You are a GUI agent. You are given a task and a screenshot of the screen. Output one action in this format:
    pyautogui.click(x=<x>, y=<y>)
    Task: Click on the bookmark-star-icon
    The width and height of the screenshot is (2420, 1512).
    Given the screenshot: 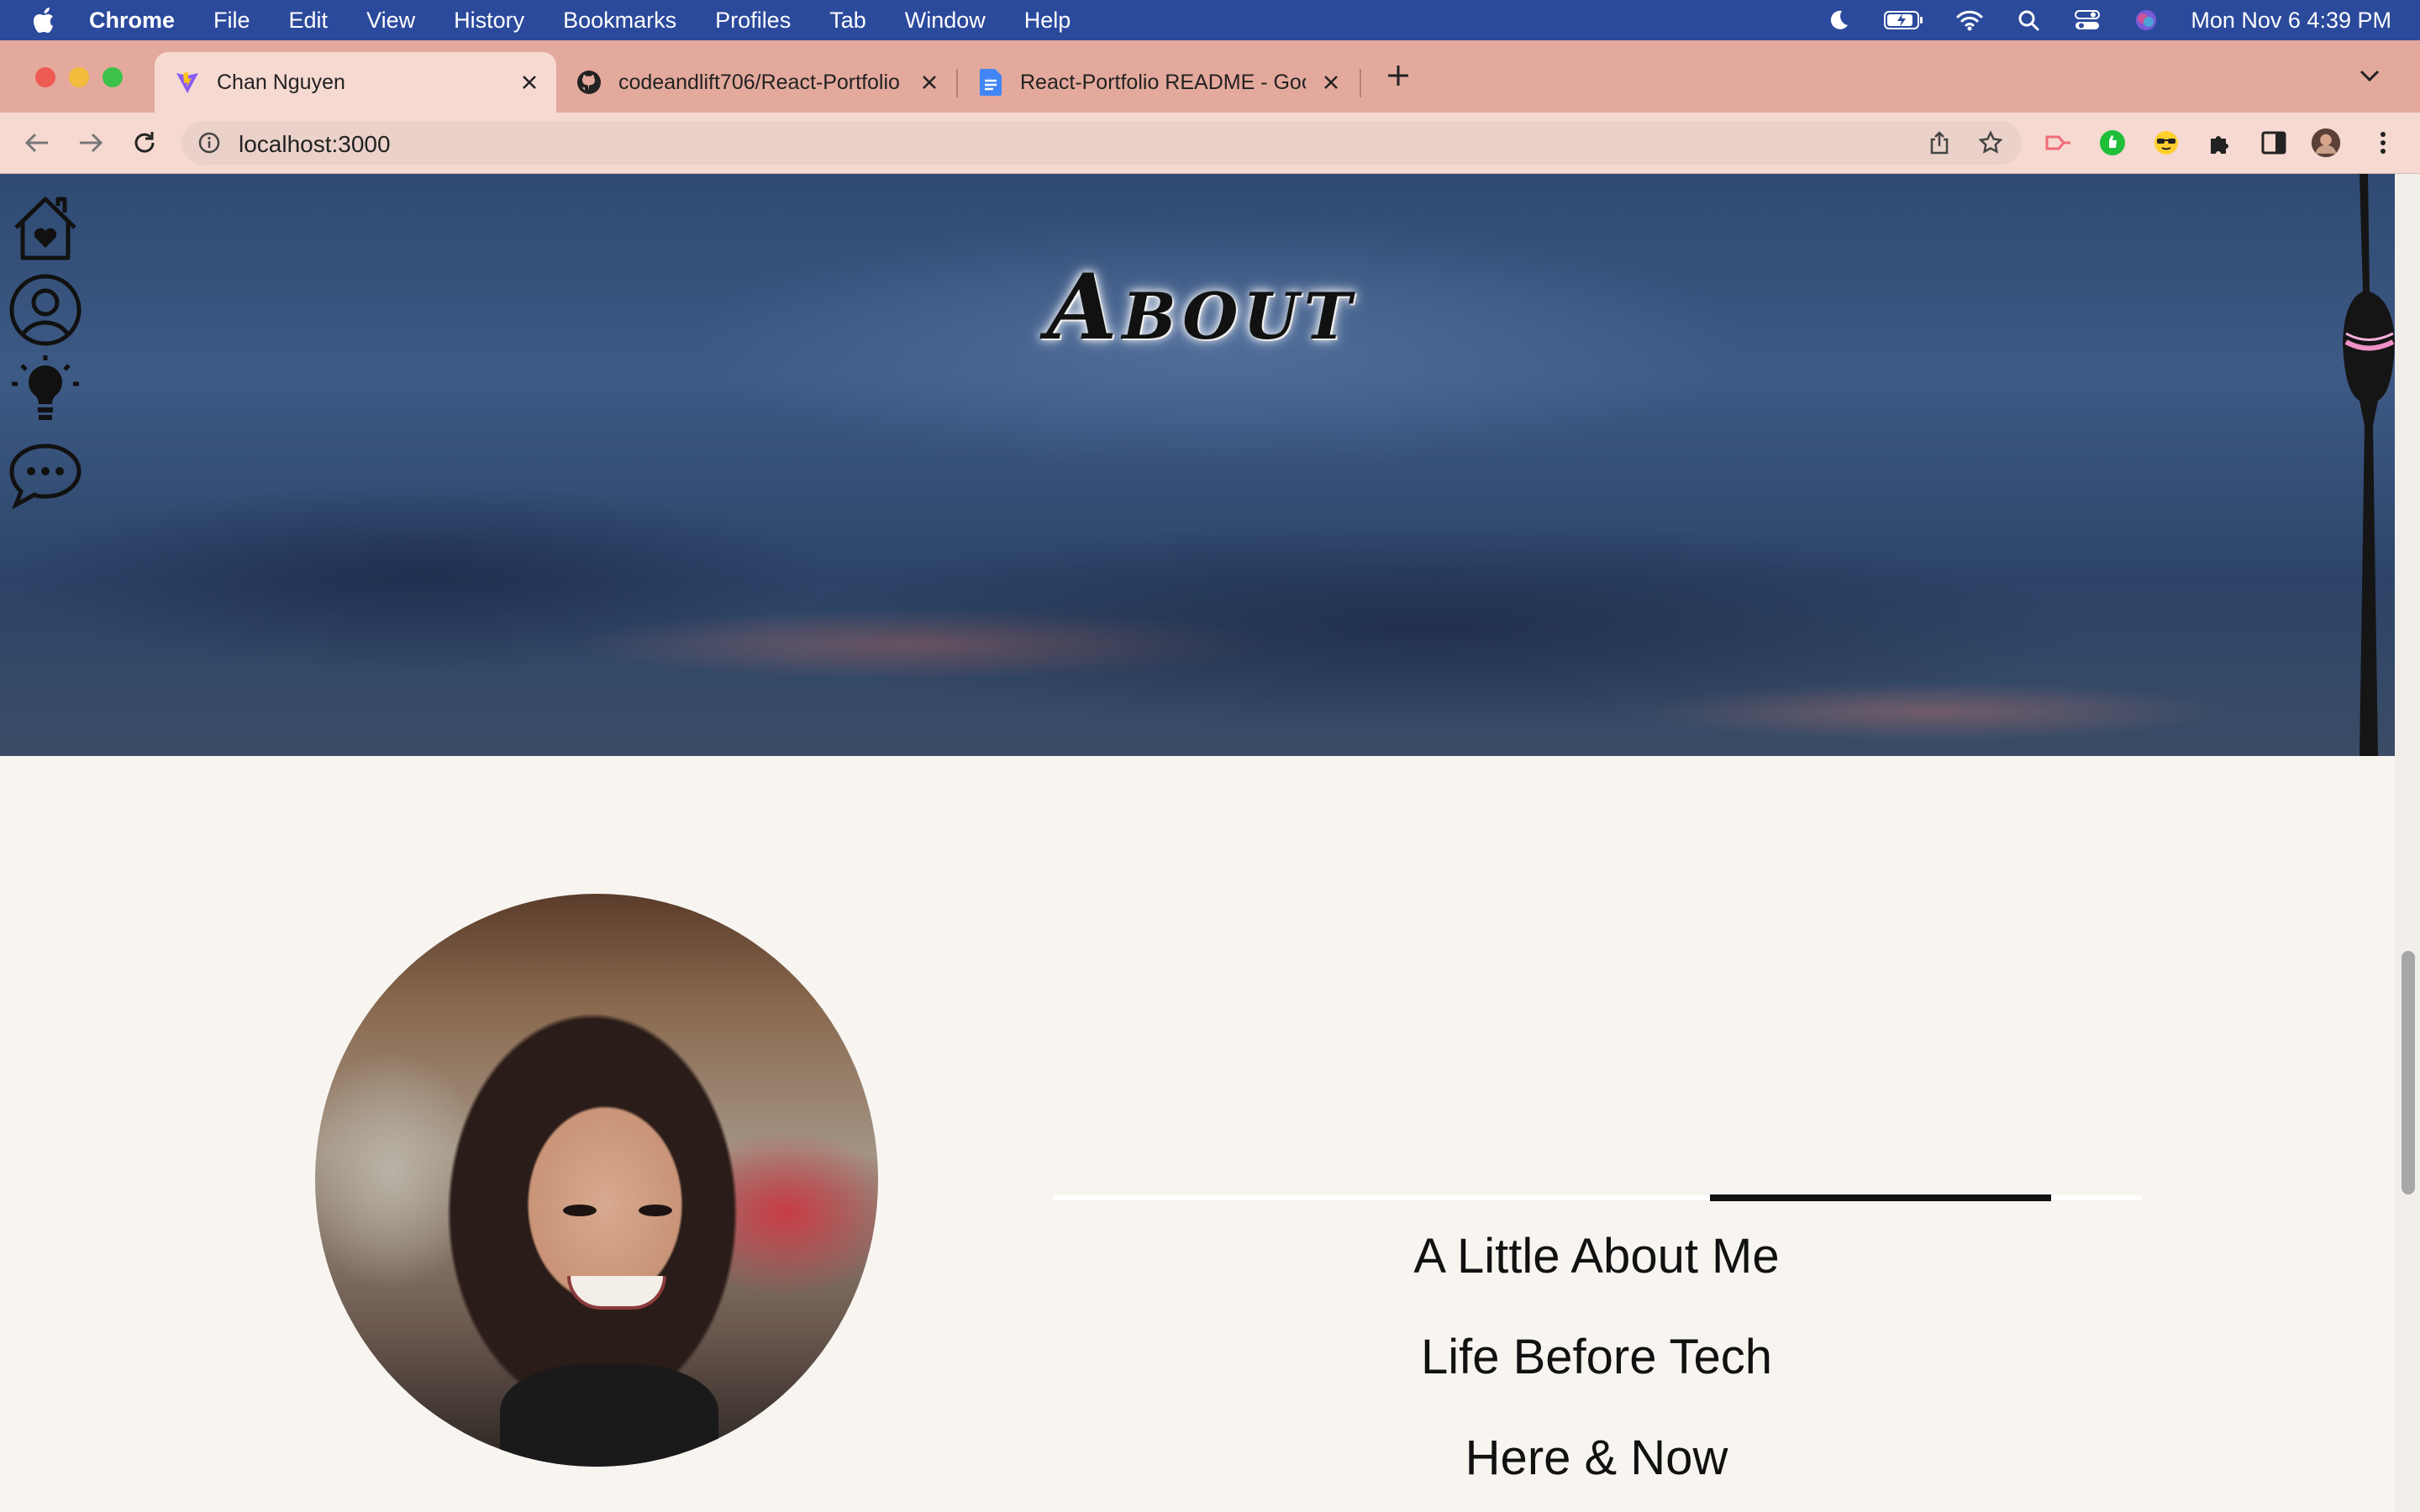 What is the action you would take?
    pyautogui.click(x=1990, y=142)
    